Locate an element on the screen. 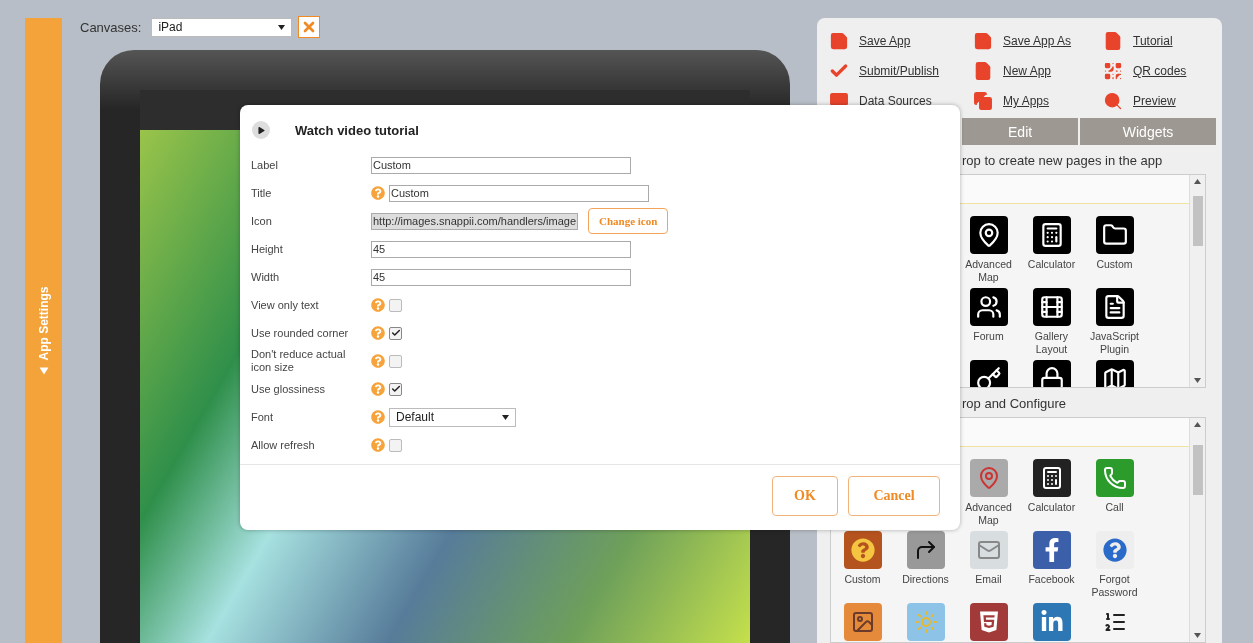 Image resolution: width=1253 pixels, height=643 pixels. close-button is located at coordinates (309, 27).